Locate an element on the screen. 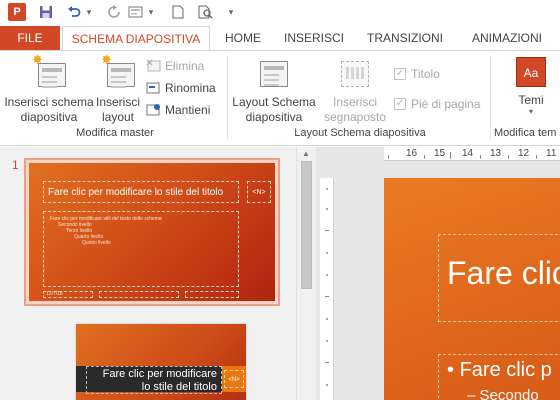 The image size is (560, 400). tab-file: FILE is located at coordinates (30, 38).